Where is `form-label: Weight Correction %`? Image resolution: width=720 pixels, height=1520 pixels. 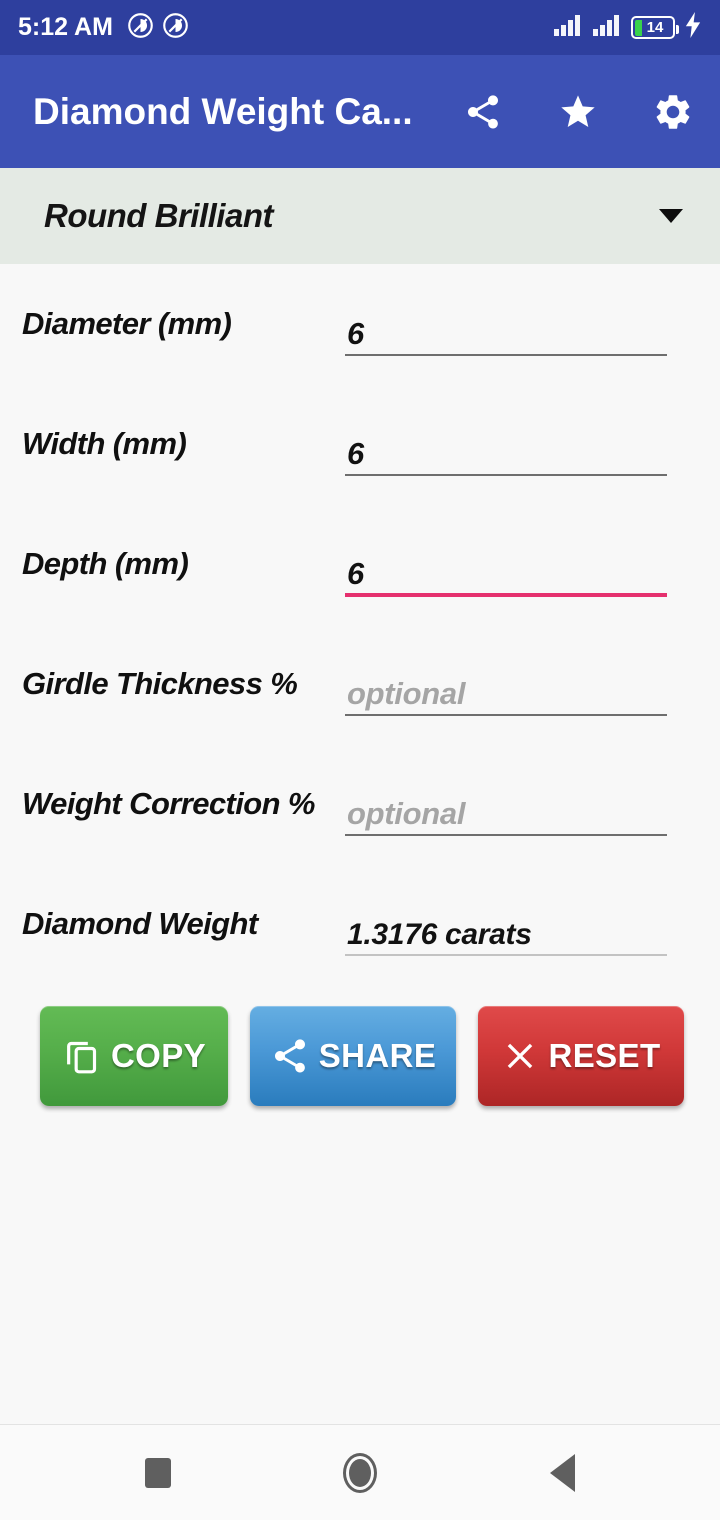 form-label: Weight Correction % is located at coordinates (168, 803).